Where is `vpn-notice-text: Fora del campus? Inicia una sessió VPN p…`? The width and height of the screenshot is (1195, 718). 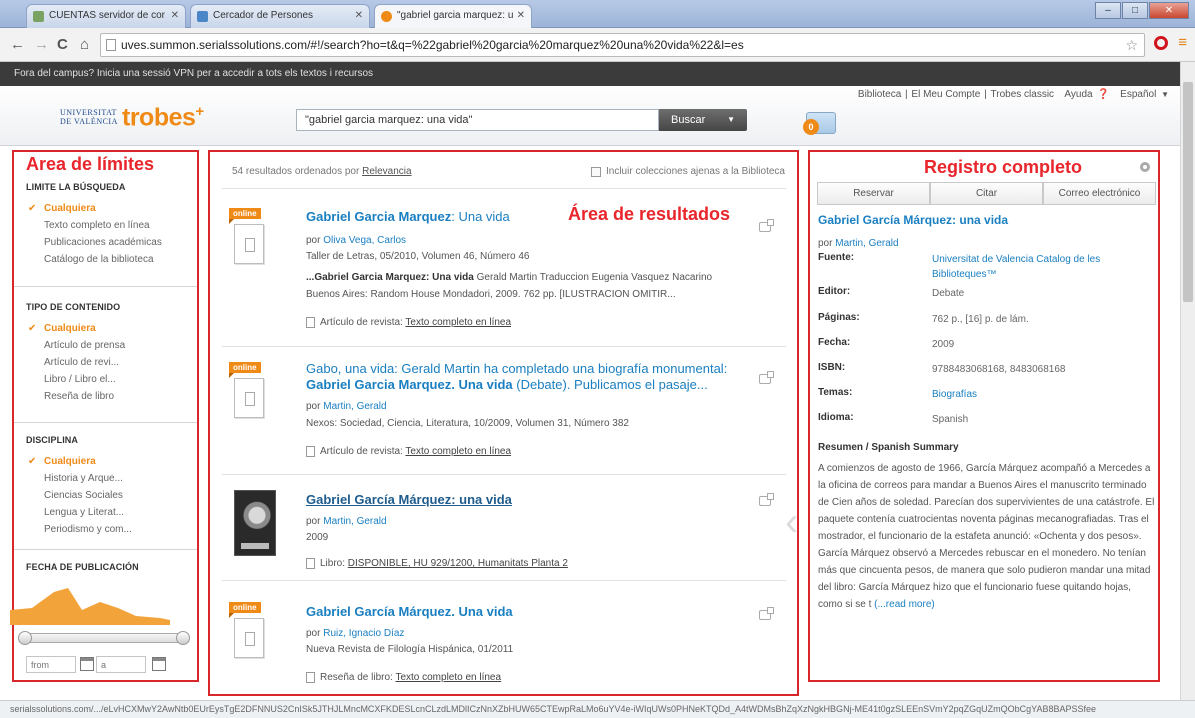
vpn-notice-text: Fora del campus? Inicia una sessió VPN p… is located at coordinates (193, 73).